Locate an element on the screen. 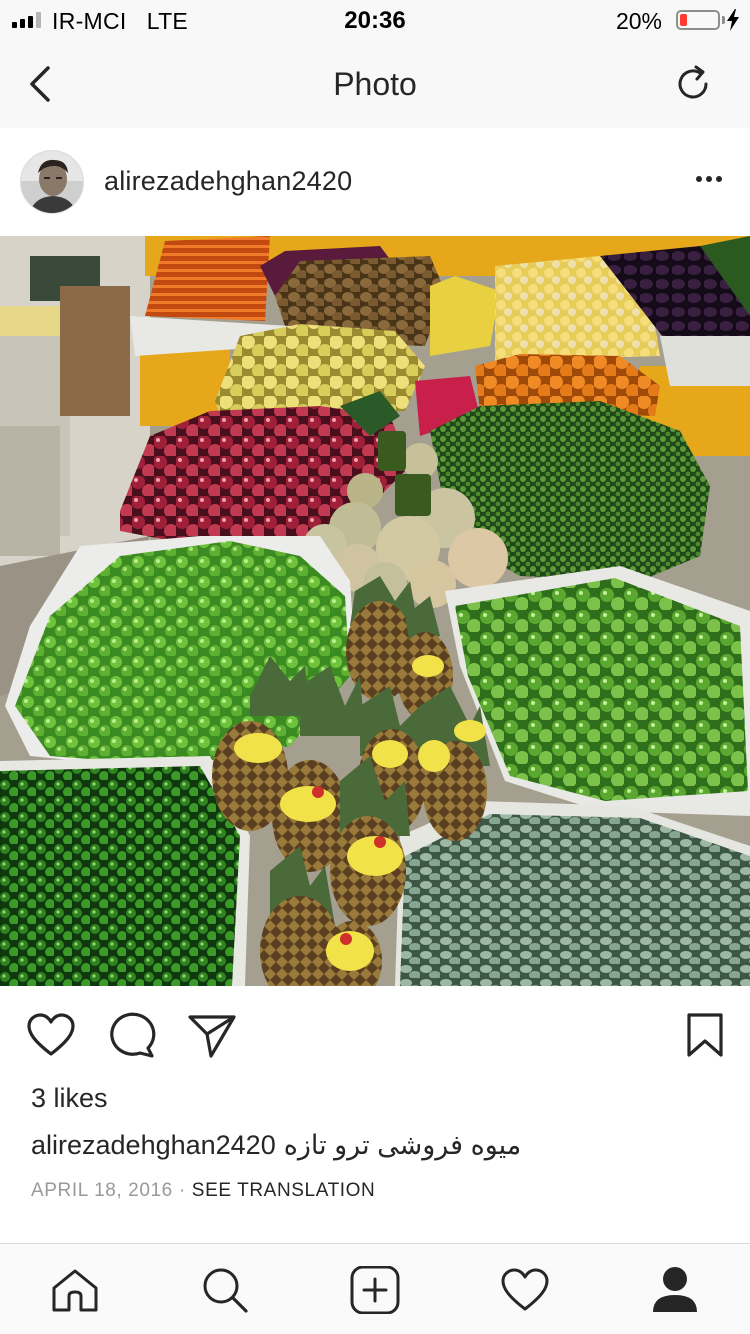  profile-icon is located at coordinates (675, 1290).